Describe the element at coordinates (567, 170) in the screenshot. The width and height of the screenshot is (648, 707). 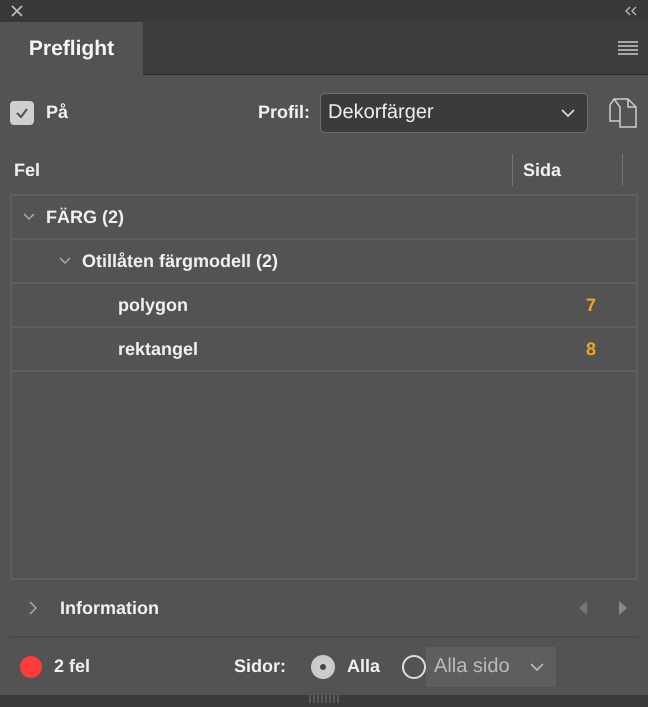
I see `column-header: Sida` at that location.